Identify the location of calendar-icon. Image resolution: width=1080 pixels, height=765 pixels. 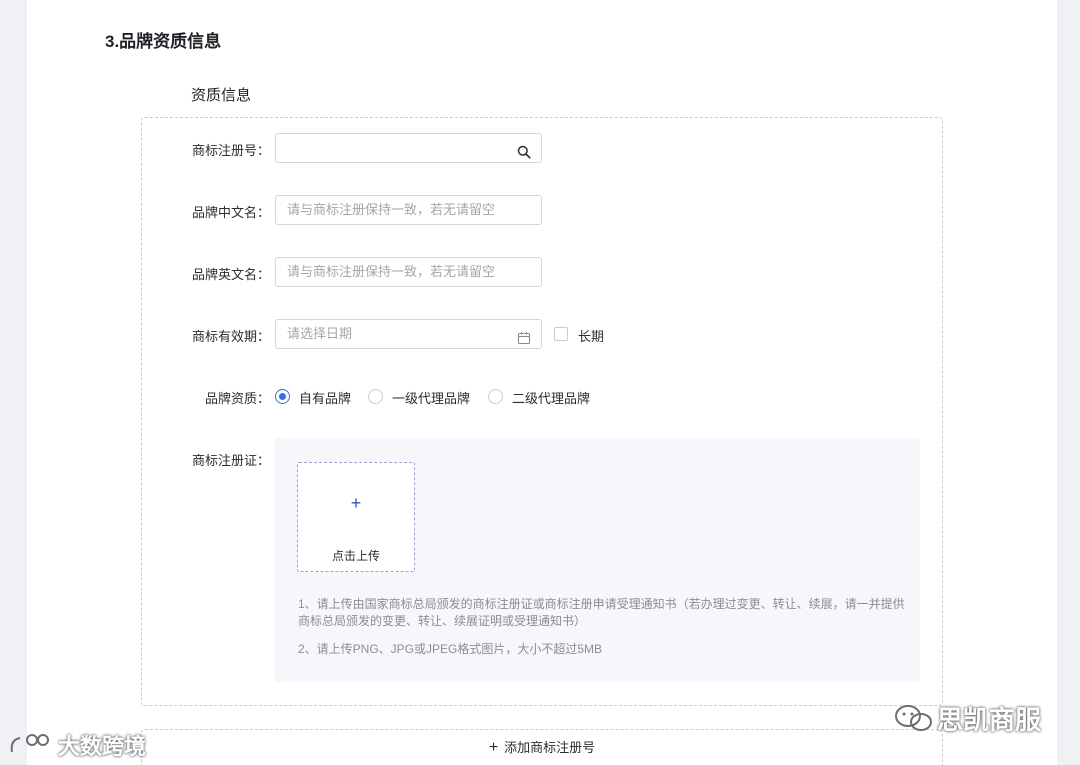
(524, 341).